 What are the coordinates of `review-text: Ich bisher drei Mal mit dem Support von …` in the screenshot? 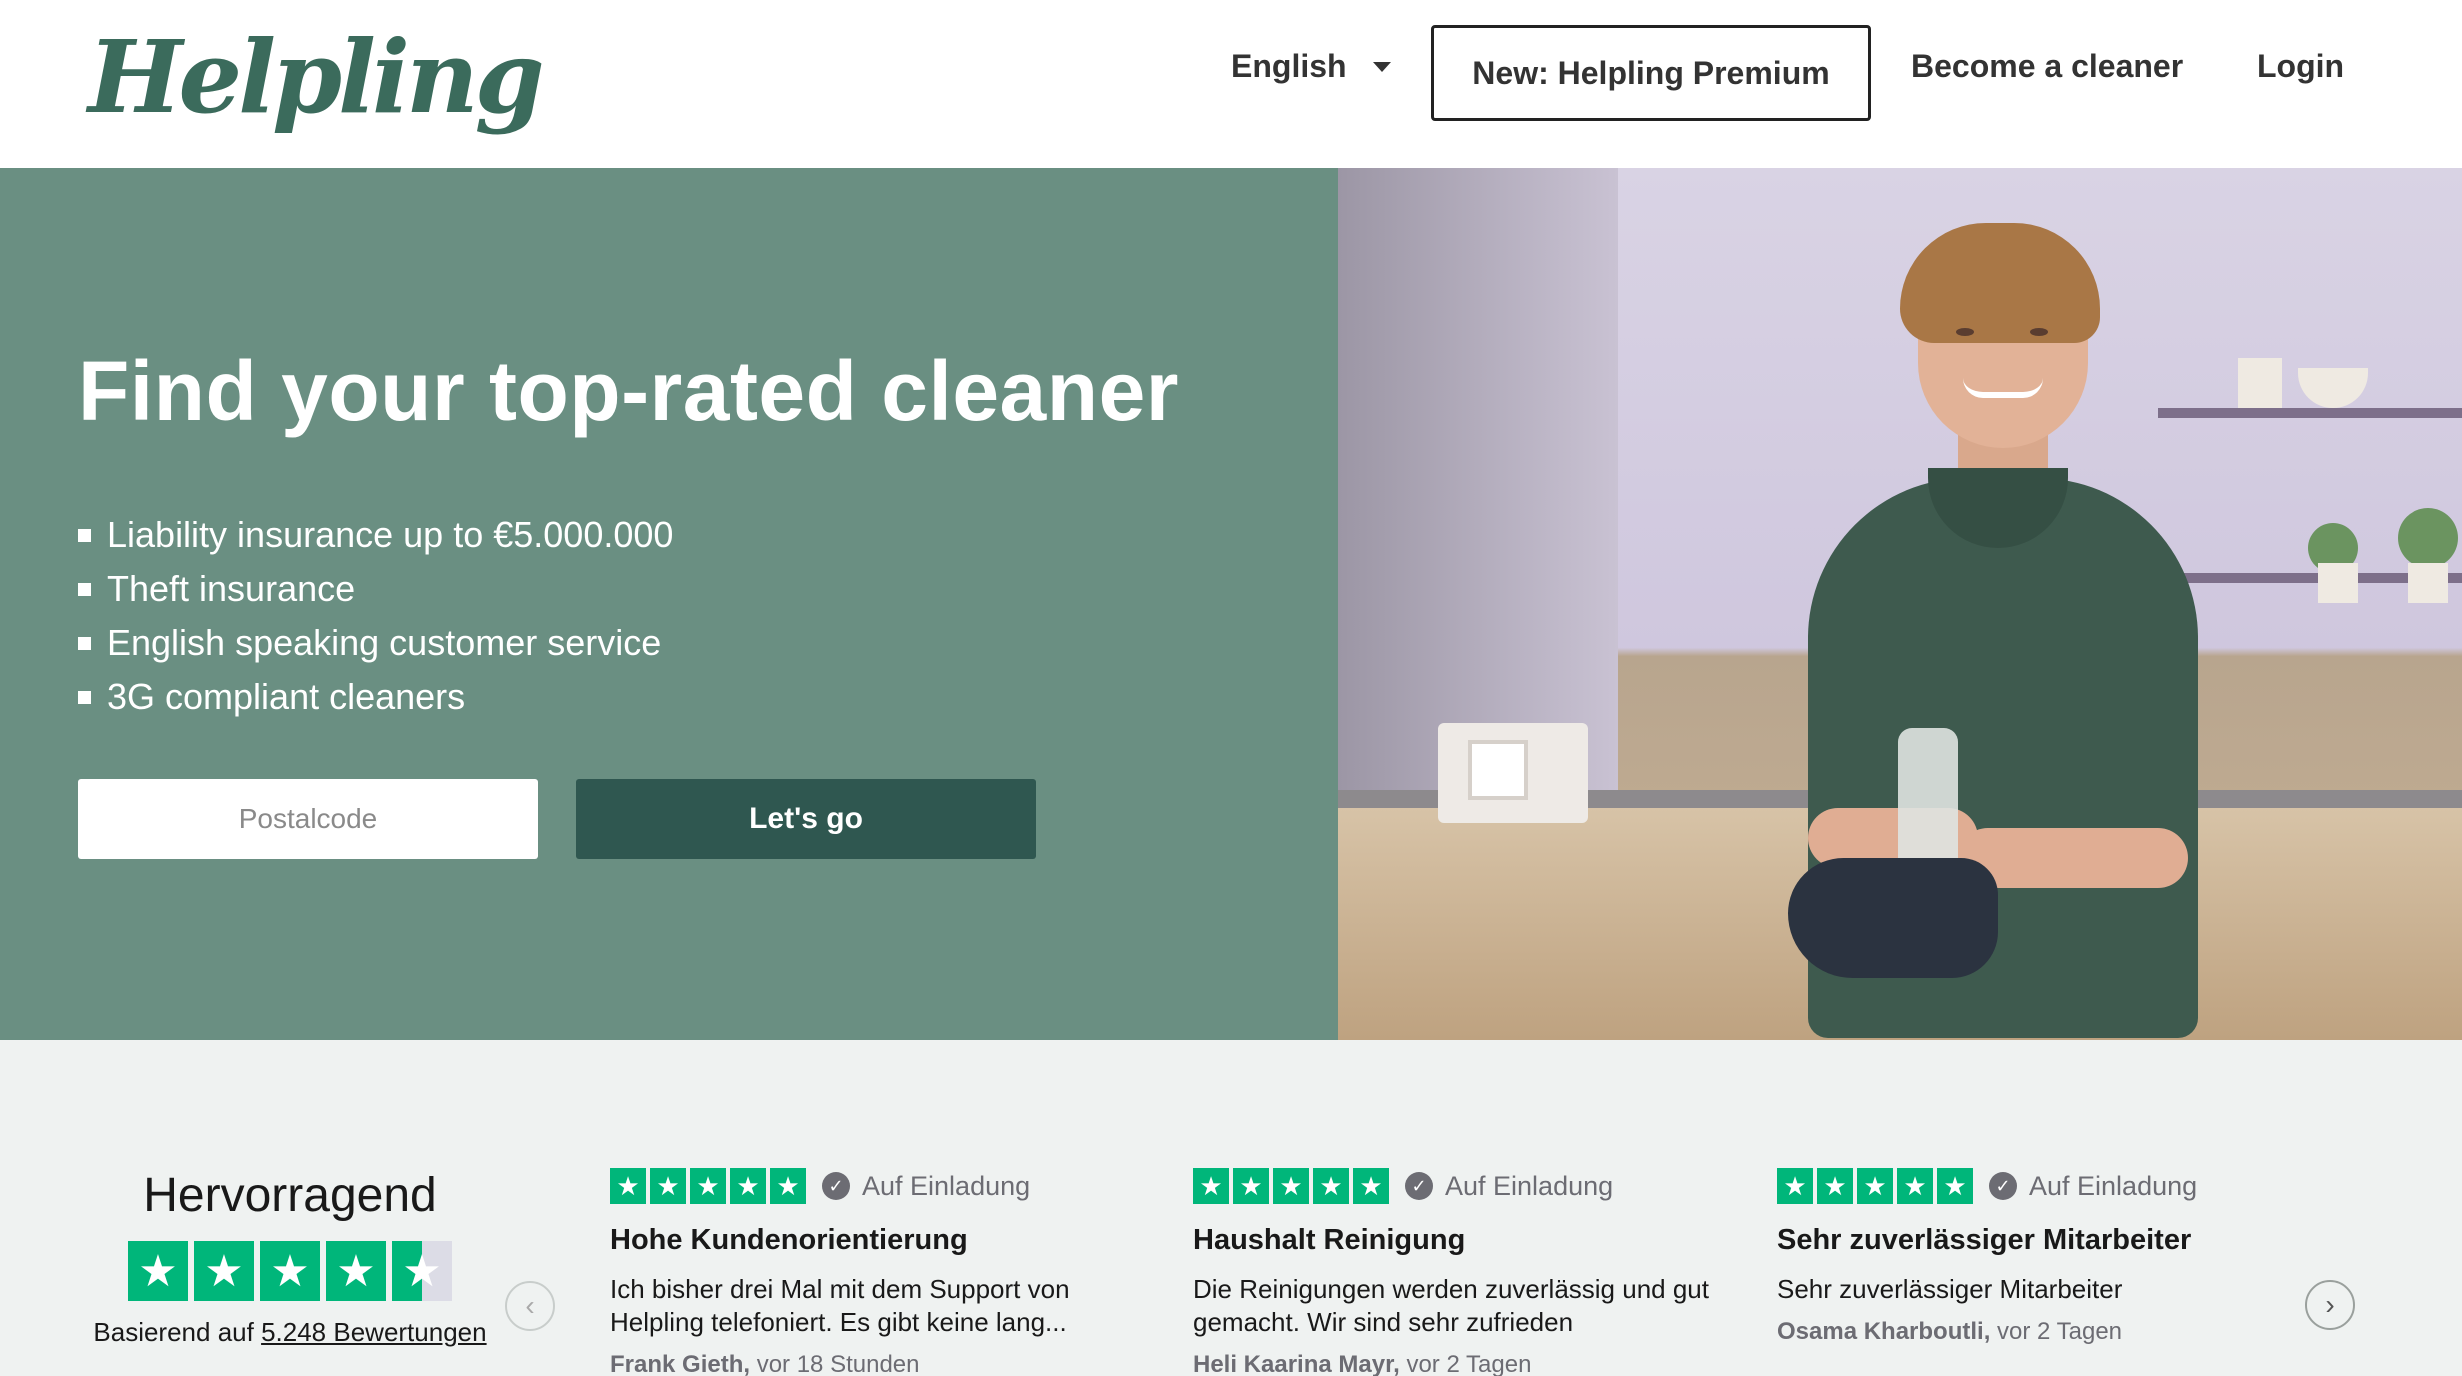 It's located at (840, 1305).